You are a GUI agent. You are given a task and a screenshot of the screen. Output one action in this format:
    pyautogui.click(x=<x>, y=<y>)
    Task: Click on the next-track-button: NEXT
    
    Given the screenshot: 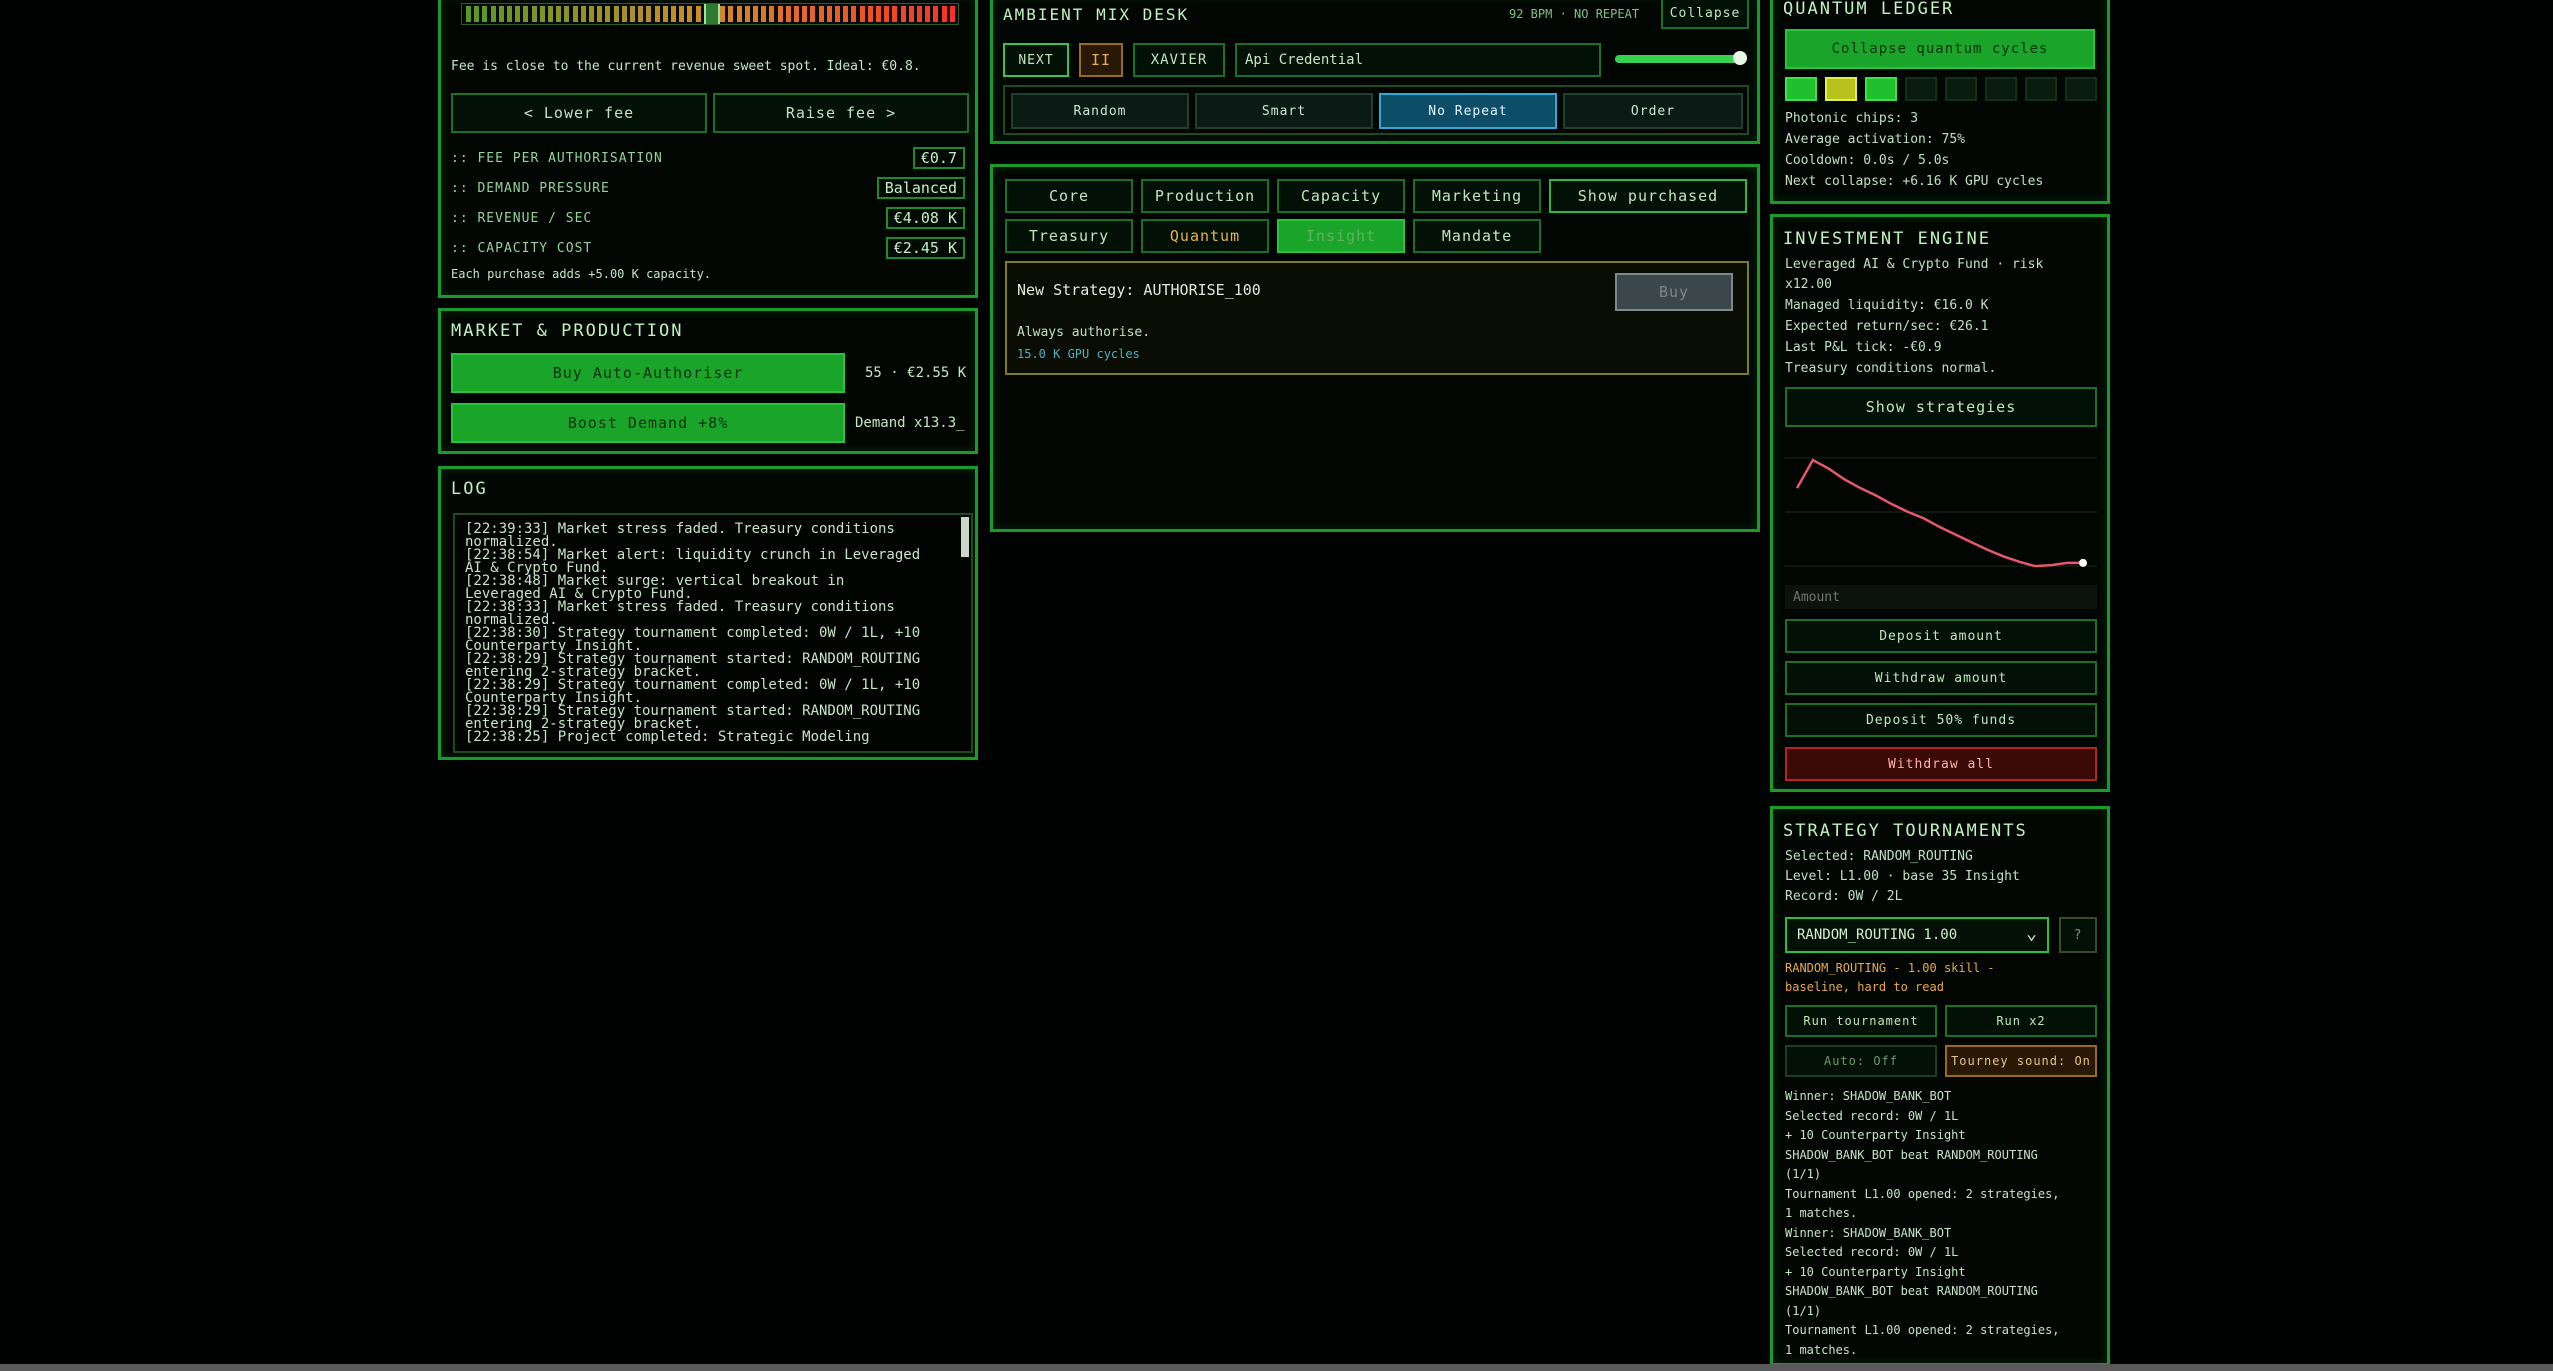 What is the action you would take?
    pyautogui.click(x=1036, y=60)
    